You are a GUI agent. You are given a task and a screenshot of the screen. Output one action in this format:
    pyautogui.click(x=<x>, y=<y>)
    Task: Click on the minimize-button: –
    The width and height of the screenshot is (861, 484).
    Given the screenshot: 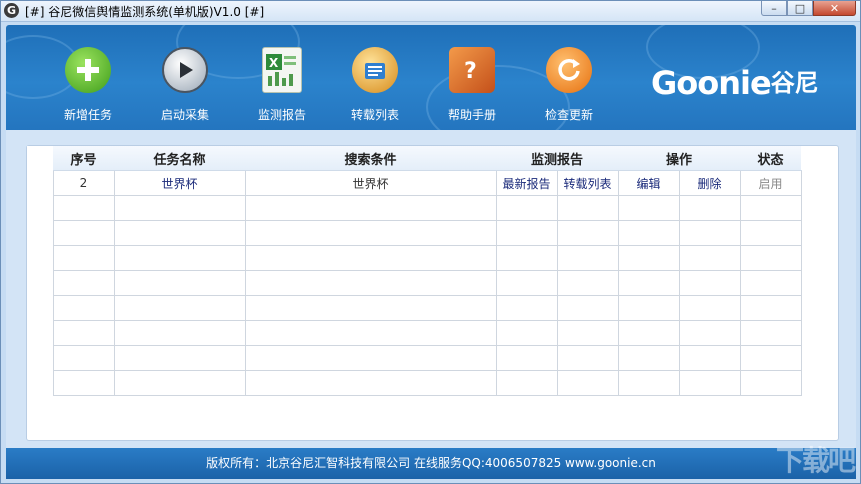 What is the action you would take?
    pyautogui.click(x=774, y=8)
    